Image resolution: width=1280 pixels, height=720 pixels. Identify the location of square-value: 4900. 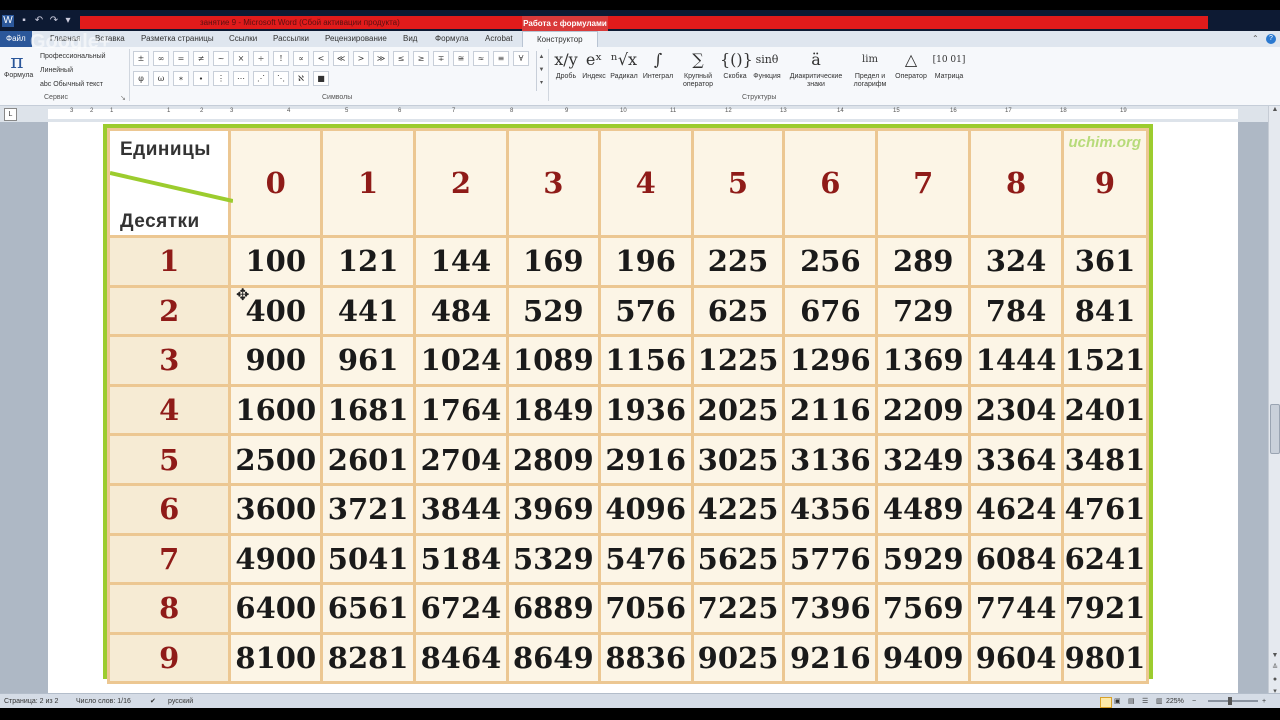
(276, 559).